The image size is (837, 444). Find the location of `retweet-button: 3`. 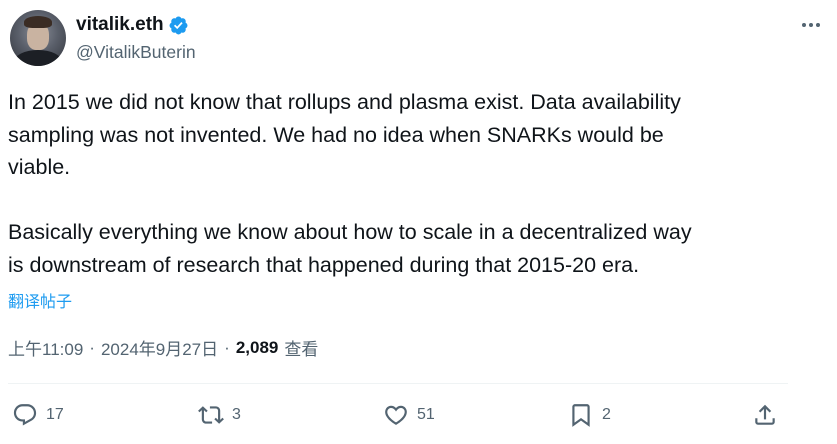

retweet-button: 3 is located at coordinates (219, 415).